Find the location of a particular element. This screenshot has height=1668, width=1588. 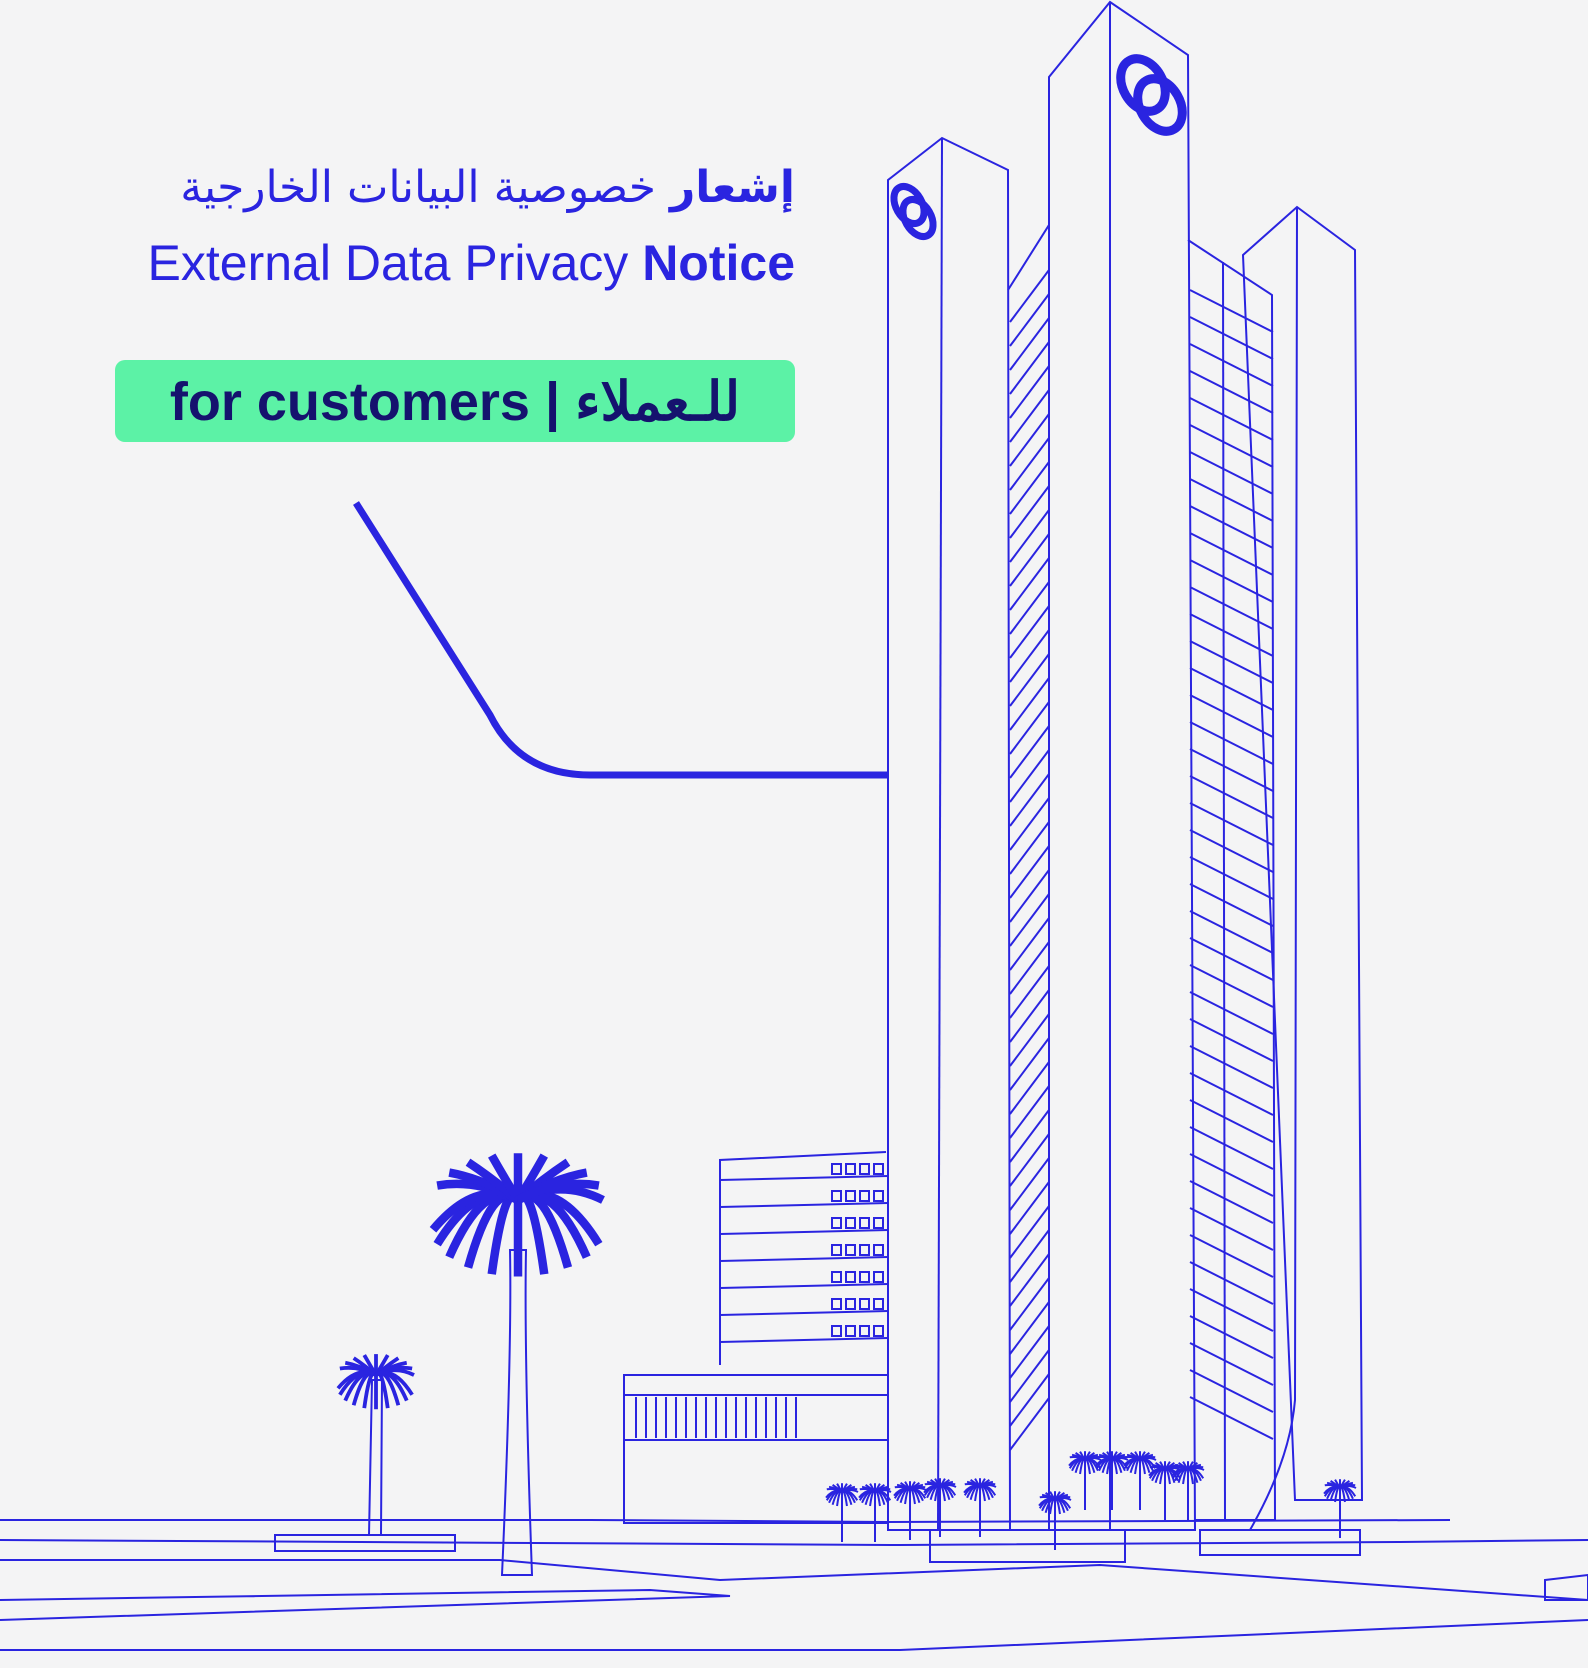

english-title-bold: Notice is located at coordinates (718, 263).